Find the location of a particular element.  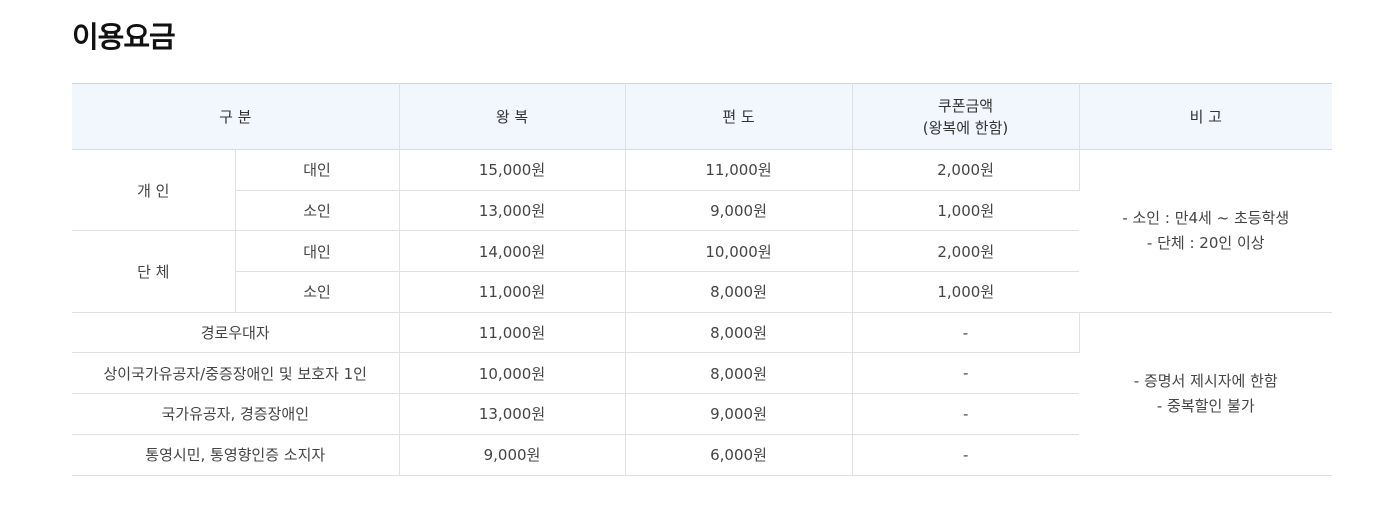

remarks-line: - 소인 : 만4세 ~ 초등학생 is located at coordinates (1206, 217).